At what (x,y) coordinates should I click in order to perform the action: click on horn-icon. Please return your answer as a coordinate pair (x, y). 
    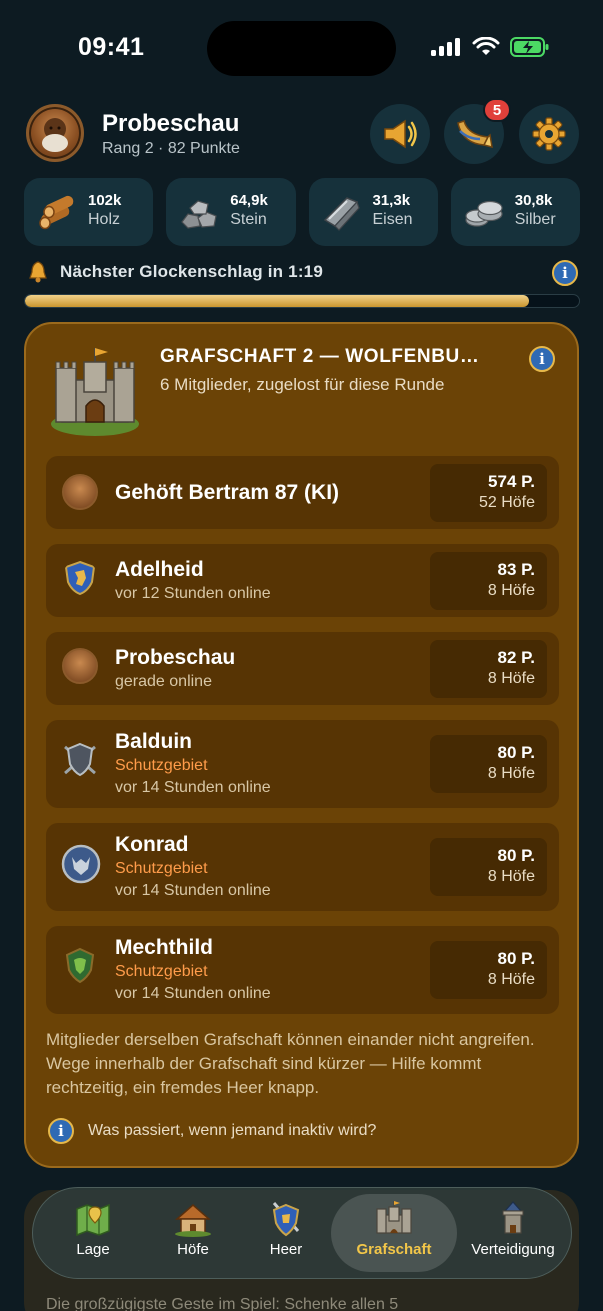
    Looking at the image, I should click on (475, 134).